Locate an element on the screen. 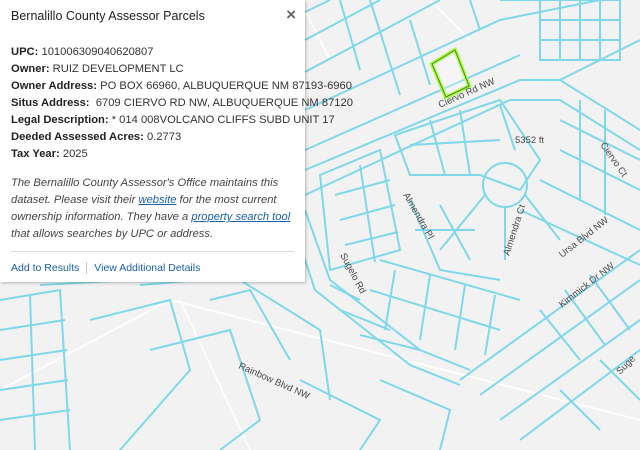  field-owner: Owner: RUIZ DEVELOPMENT LC is located at coordinates (152, 69).